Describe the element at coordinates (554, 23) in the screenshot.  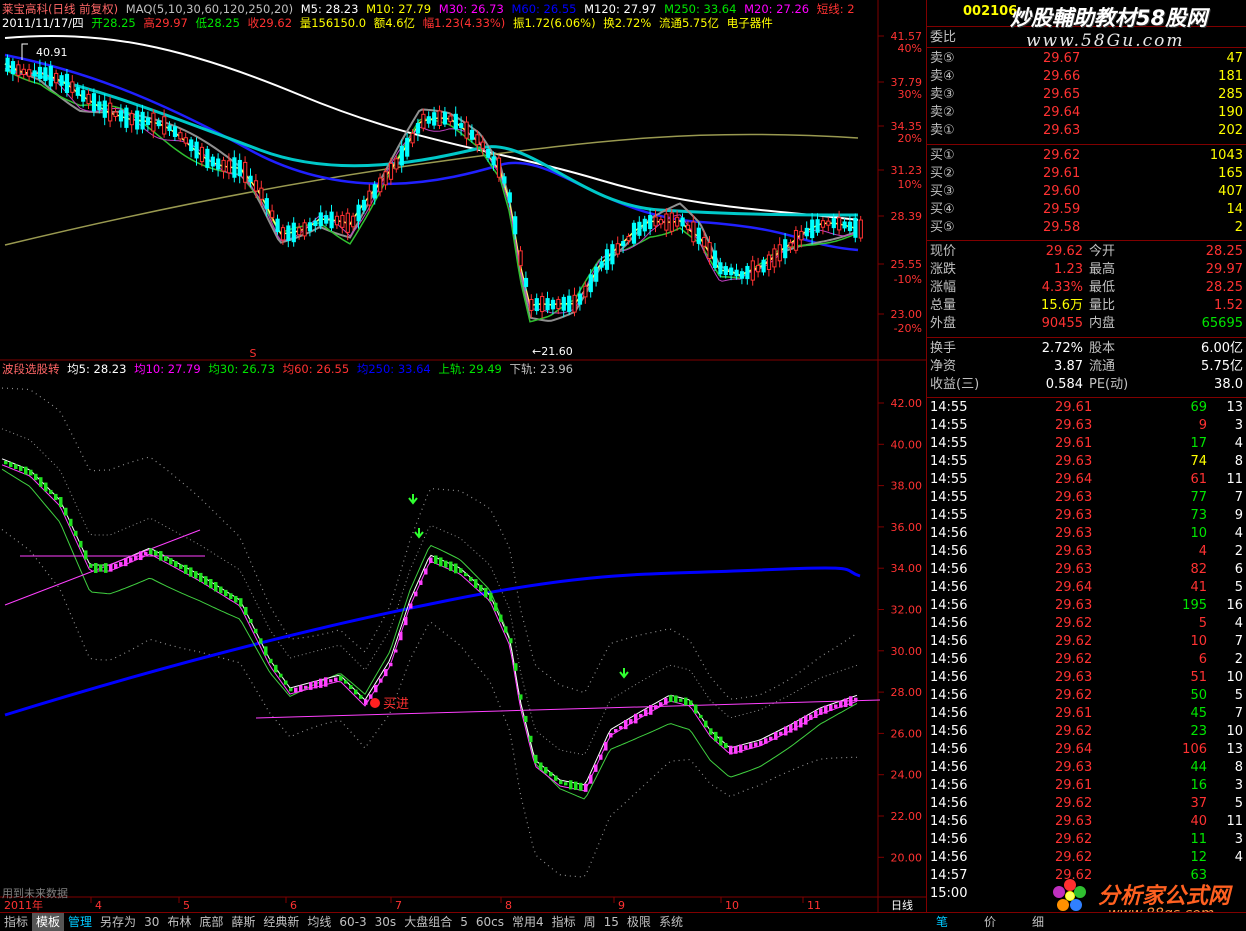
I see `amplitude-value: 振1.72(6.06%)` at that location.